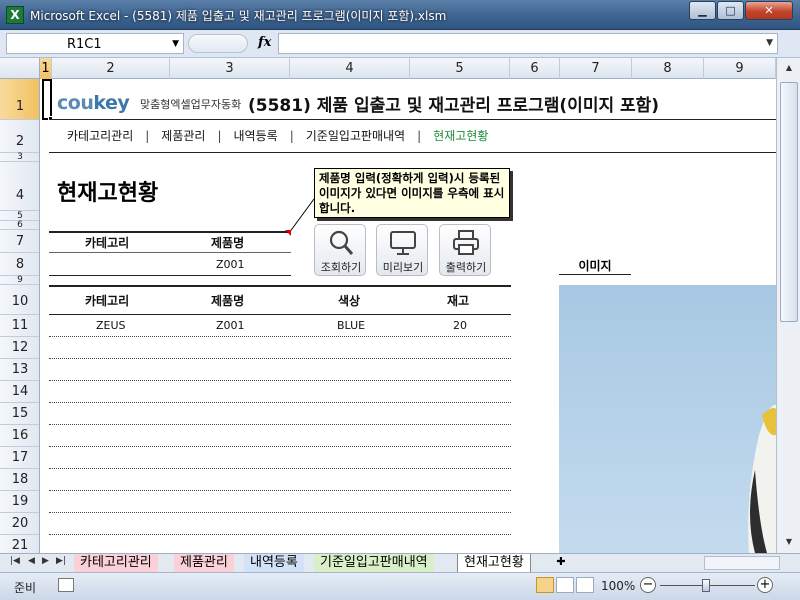 The image size is (800, 600). I want to click on menu-product: 제품관리, so click(183, 135).